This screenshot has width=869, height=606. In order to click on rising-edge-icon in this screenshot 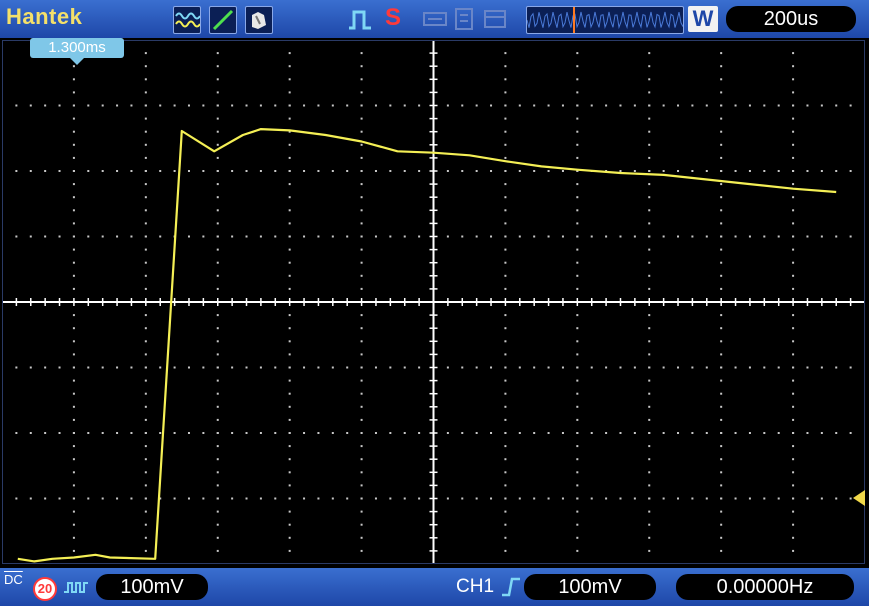, I will do `click(511, 589)`.